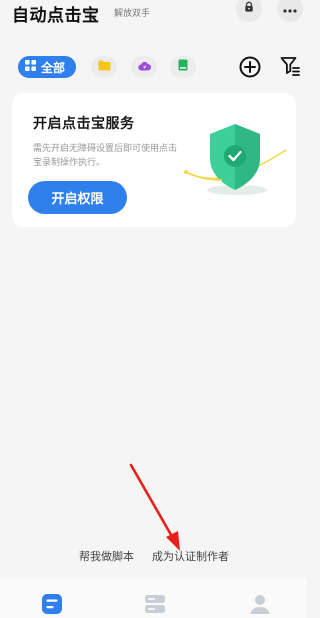  I want to click on filter-cloud-button, so click(144, 67).